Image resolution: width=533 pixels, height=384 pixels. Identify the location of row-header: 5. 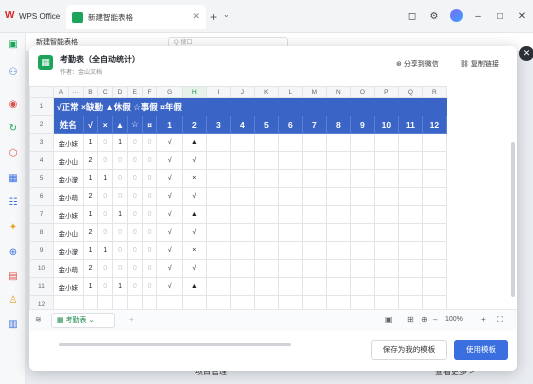
(41, 178).